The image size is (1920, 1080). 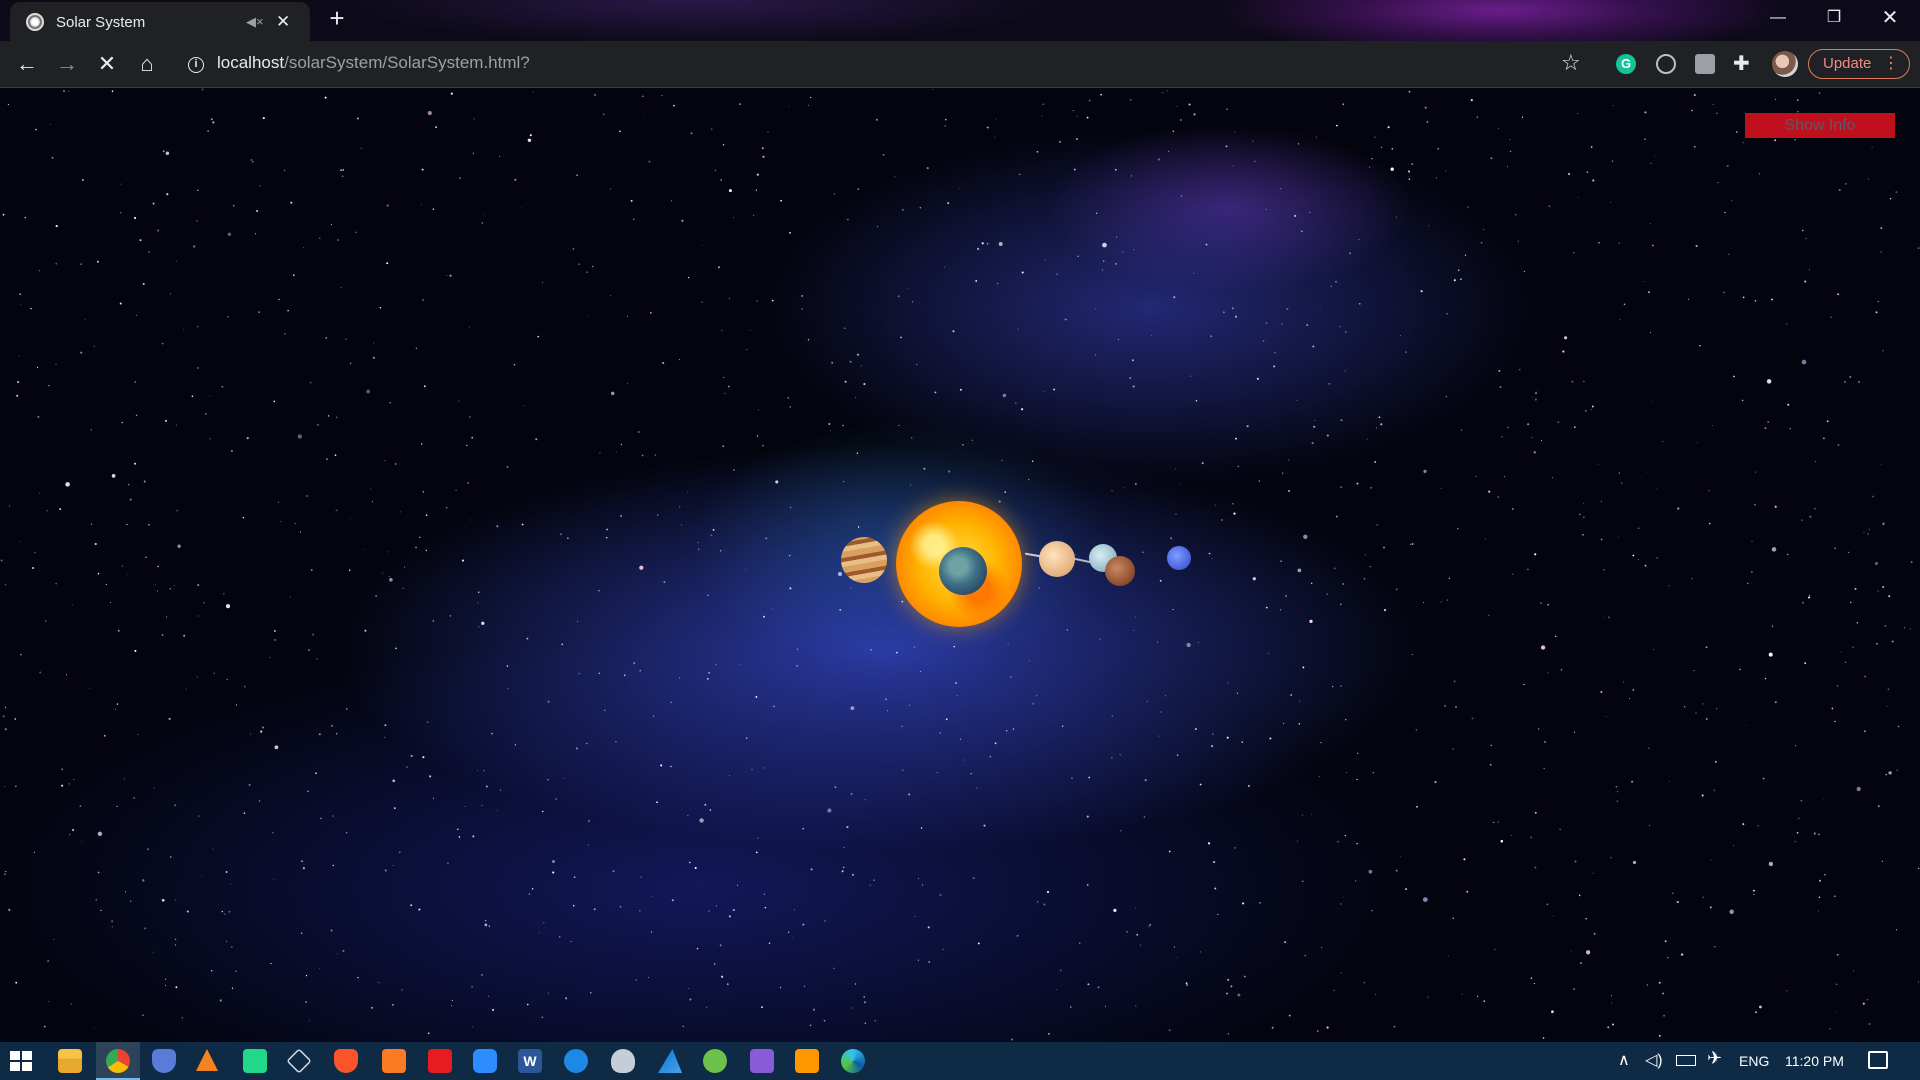 I want to click on extension-circle-icon, so click(x=1666, y=64).